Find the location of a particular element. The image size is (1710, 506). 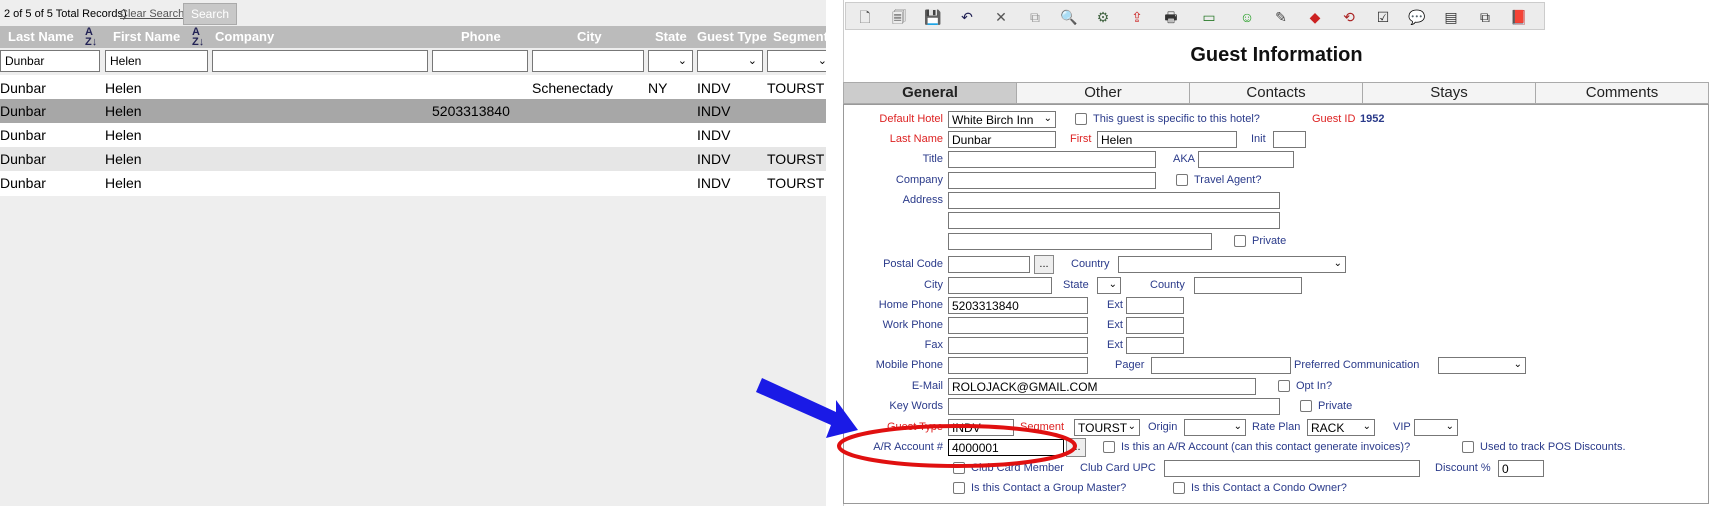

money-icon: ▭ is located at coordinates (1209, 17).